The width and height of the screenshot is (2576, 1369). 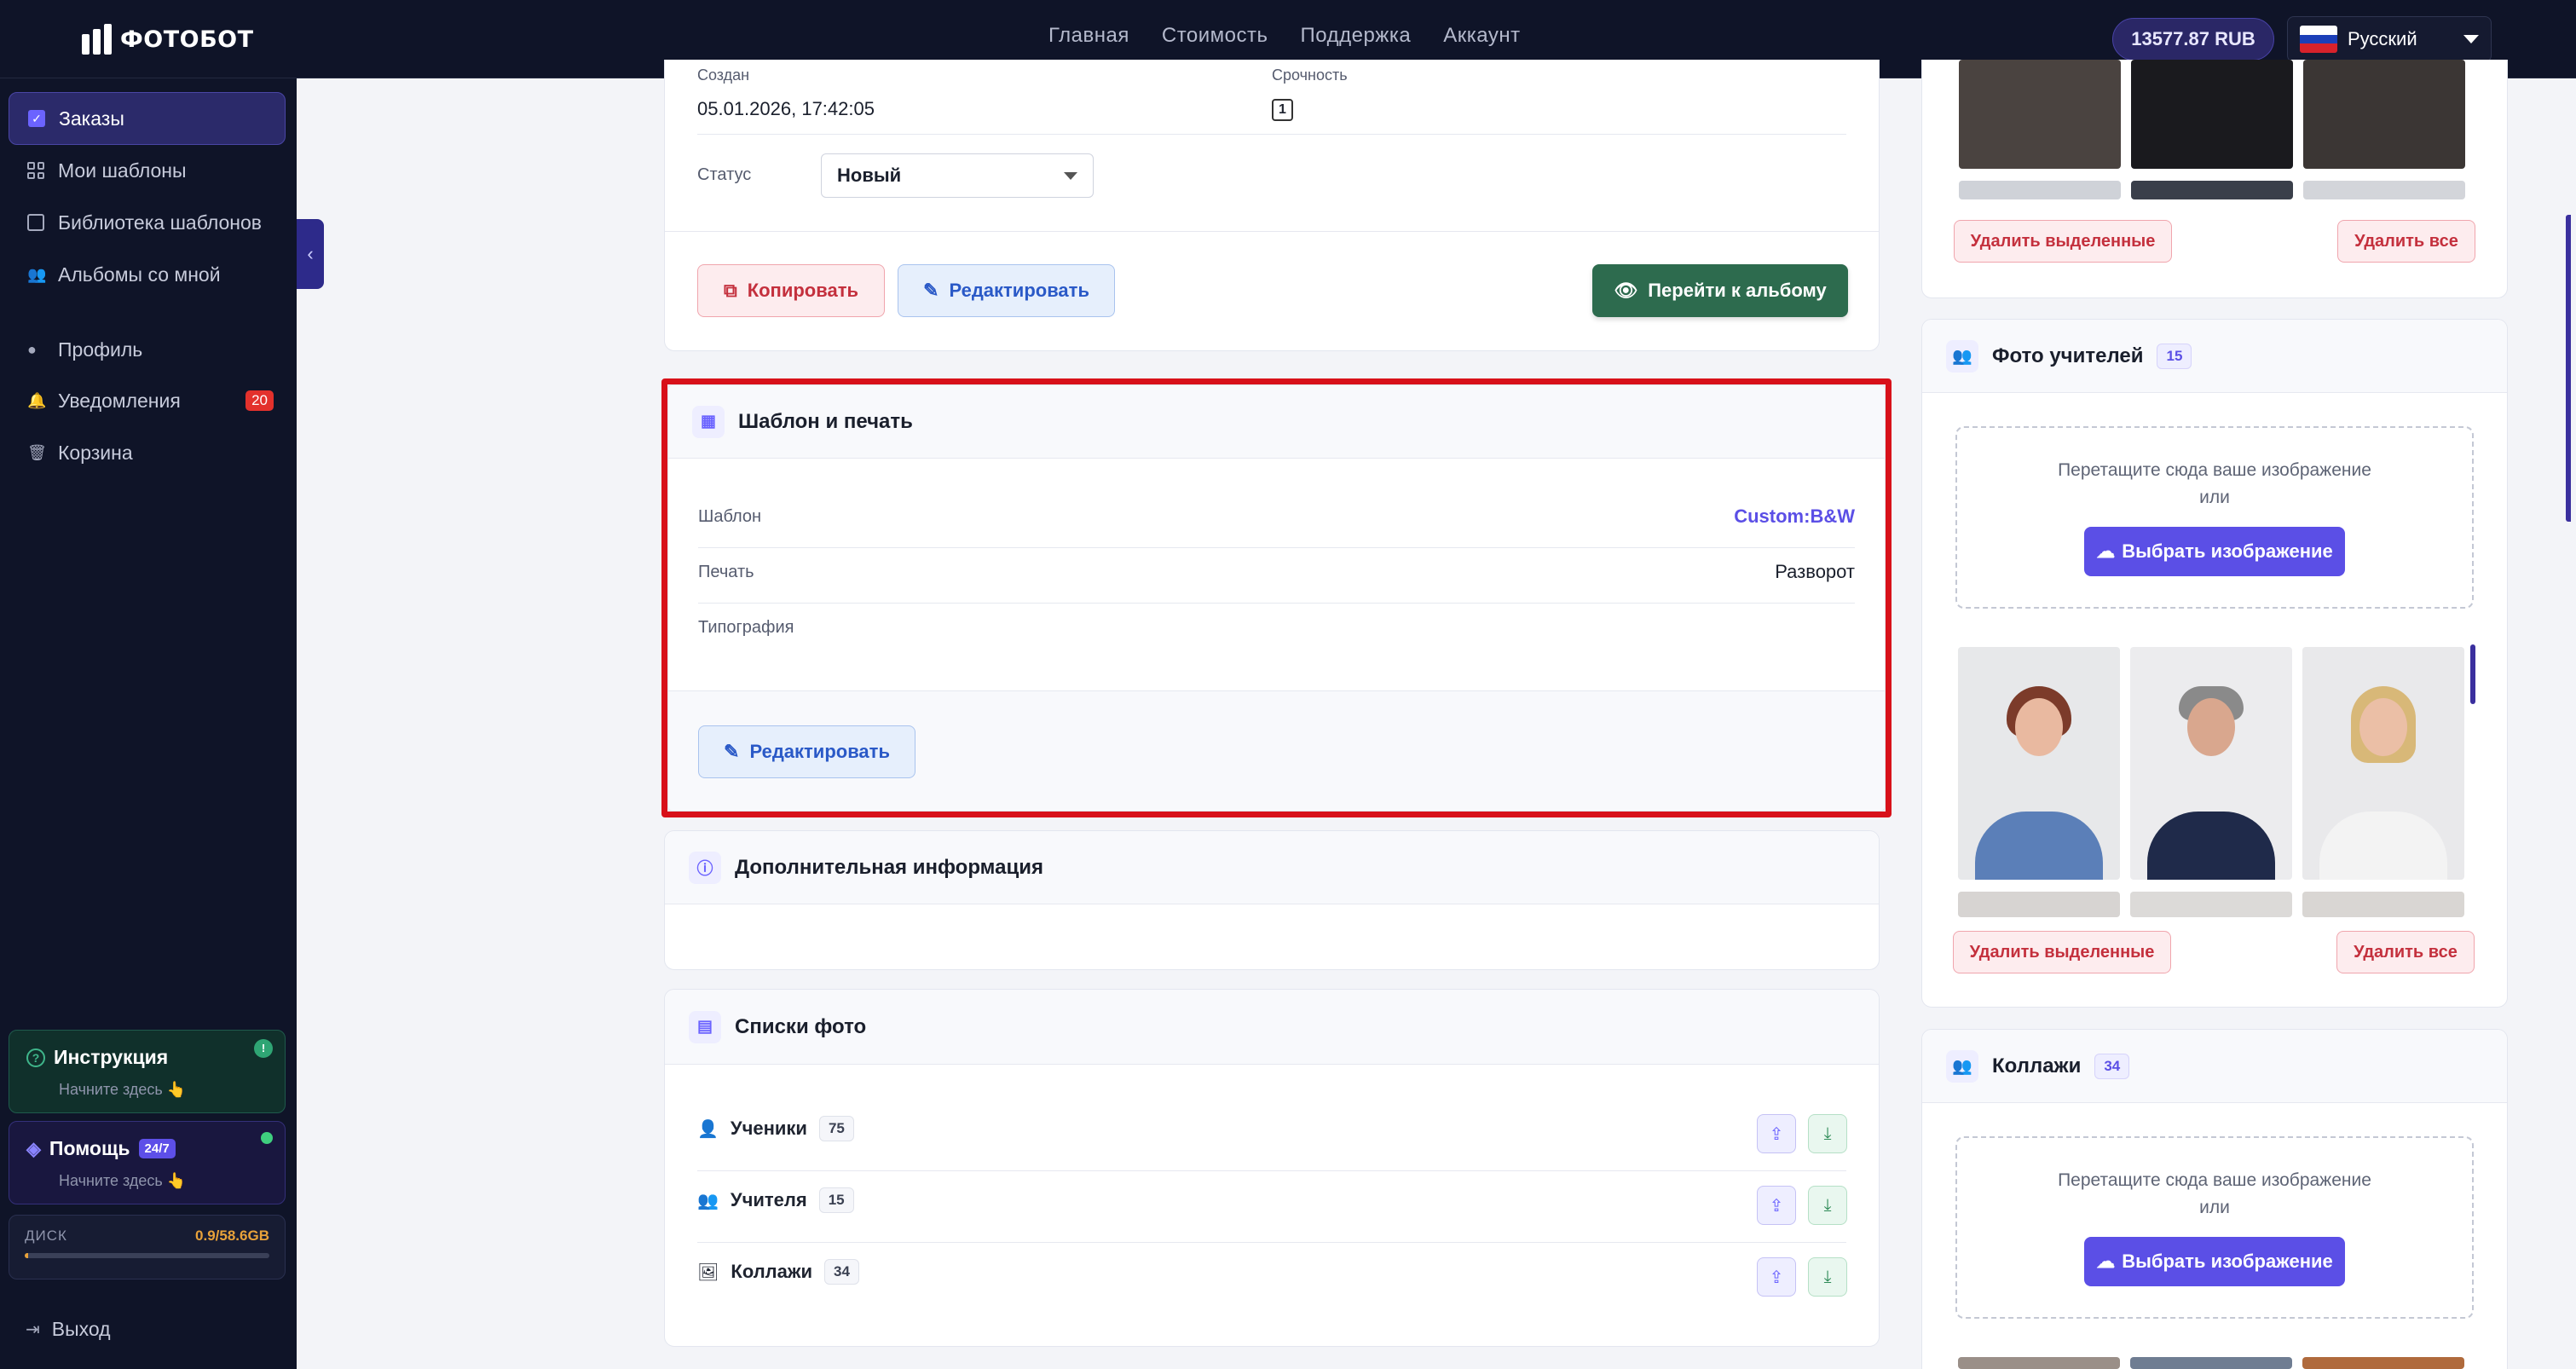 What do you see at coordinates (1776, 1133) in the screenshot?
I see `upload-students-button: ⇪` at bounding box center [1776, 1133].